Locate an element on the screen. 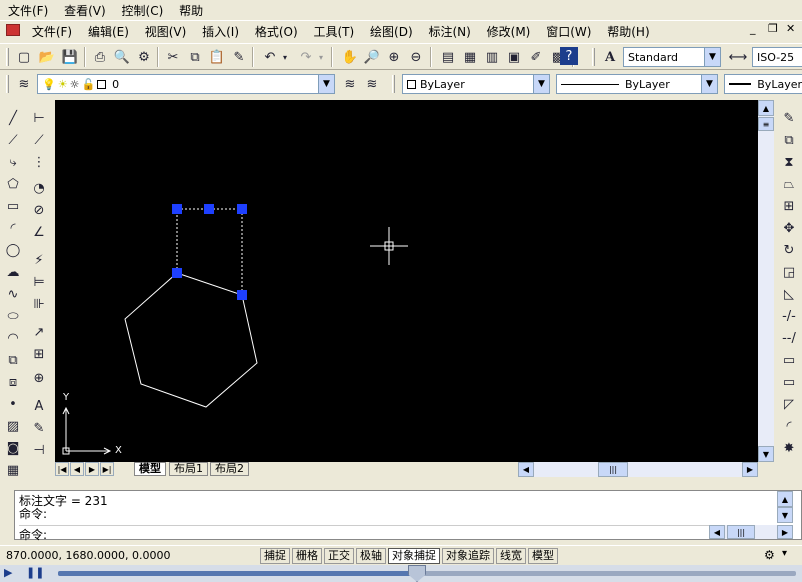 This screenshot has height=582, width=802. menu-file: 文件(F) is located at coordinates (27, 10).